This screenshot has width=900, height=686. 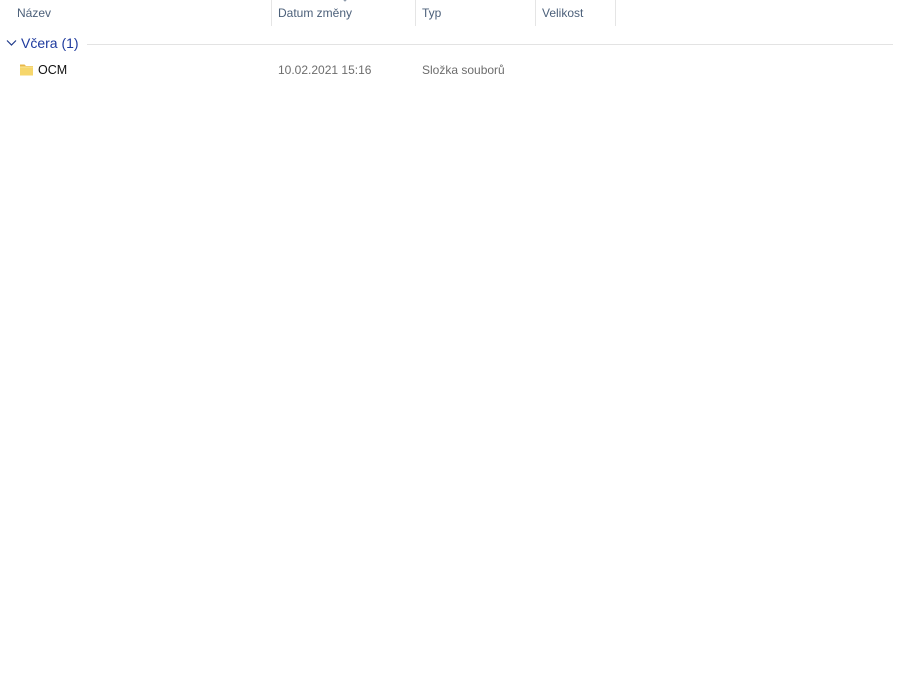 What do you see at coordinates (490, 44) in the screenshot?
I see `group-divider` at bounding box center [490, 44].